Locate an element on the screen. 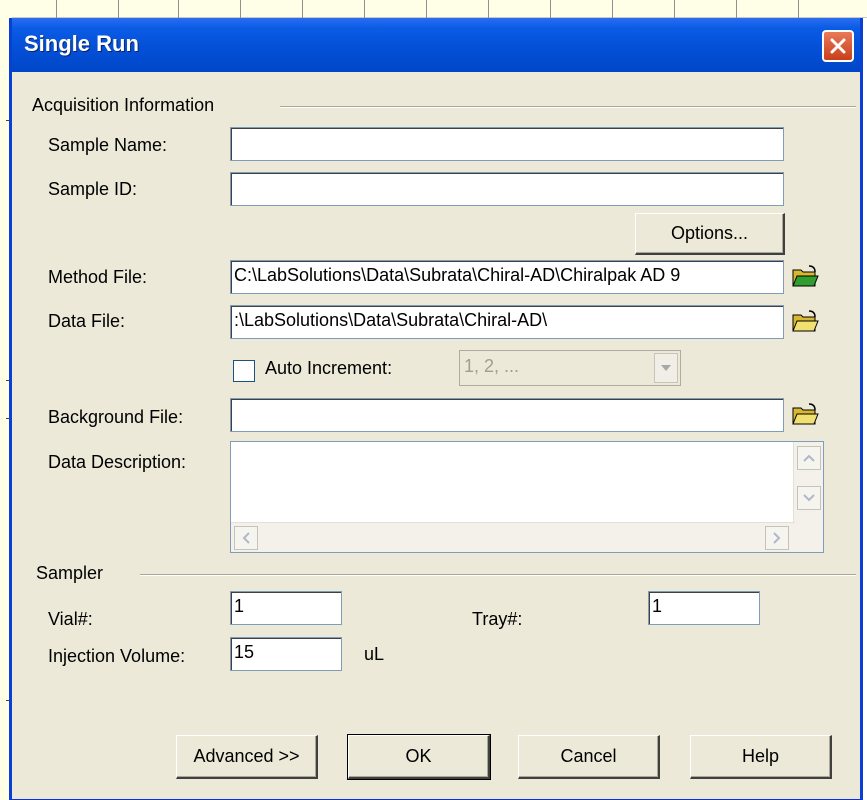  vertical-scrollbar is located at coordinates (808, 497).